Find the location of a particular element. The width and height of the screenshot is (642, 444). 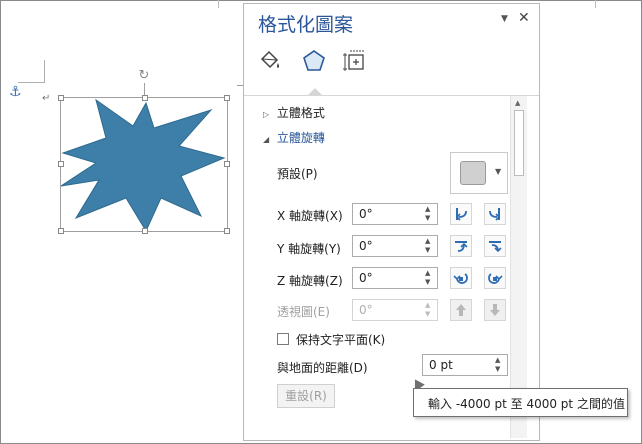

x-rotation-value: 0° is located at coordinates (366, 214).